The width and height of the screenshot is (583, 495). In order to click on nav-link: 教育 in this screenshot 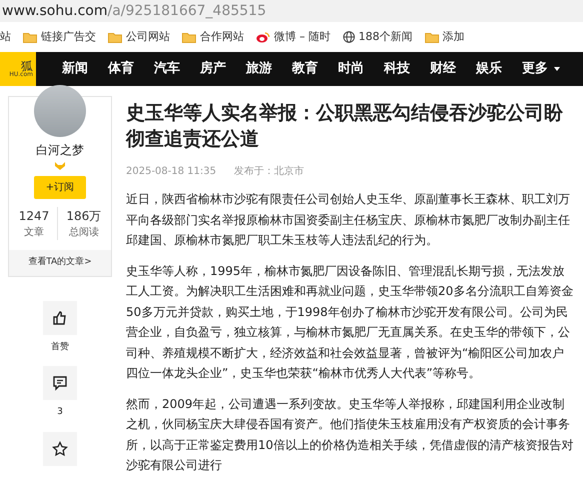, I will do `click(305, 69)`.